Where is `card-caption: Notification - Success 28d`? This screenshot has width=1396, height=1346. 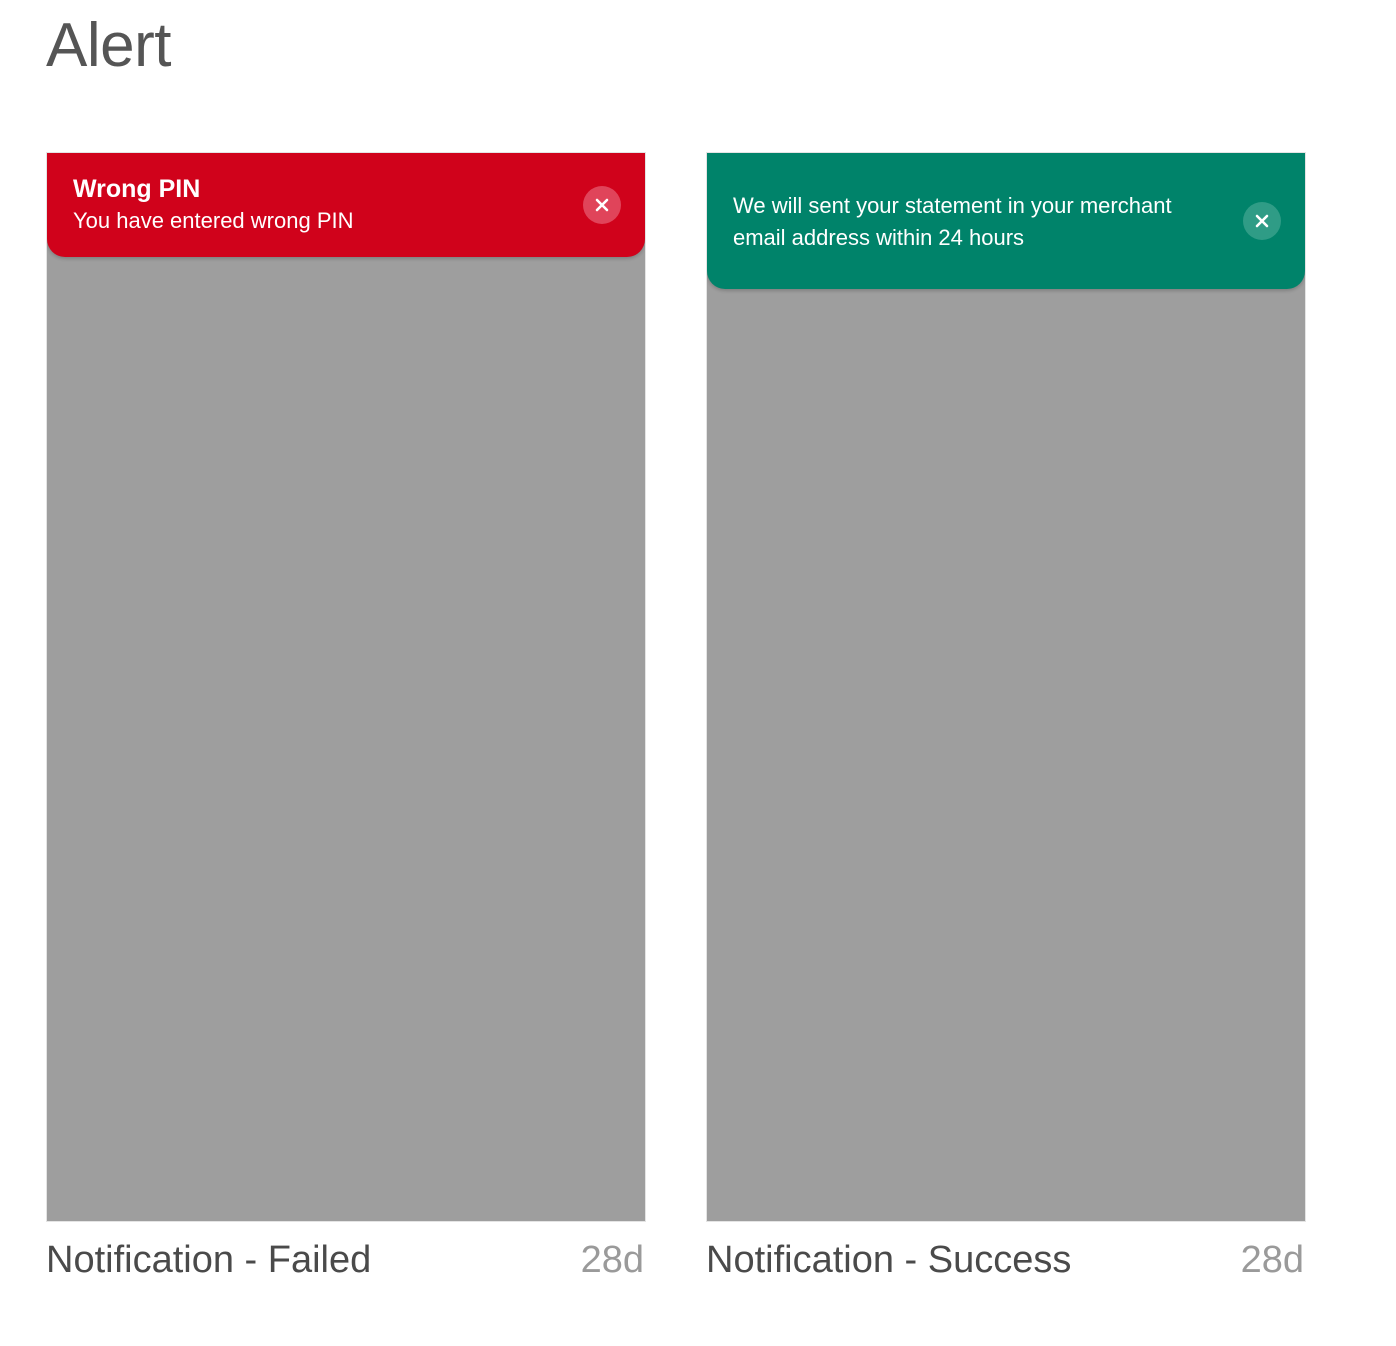 card-caption: Notification - Success 28d is located at coordinates (1006, 1260).